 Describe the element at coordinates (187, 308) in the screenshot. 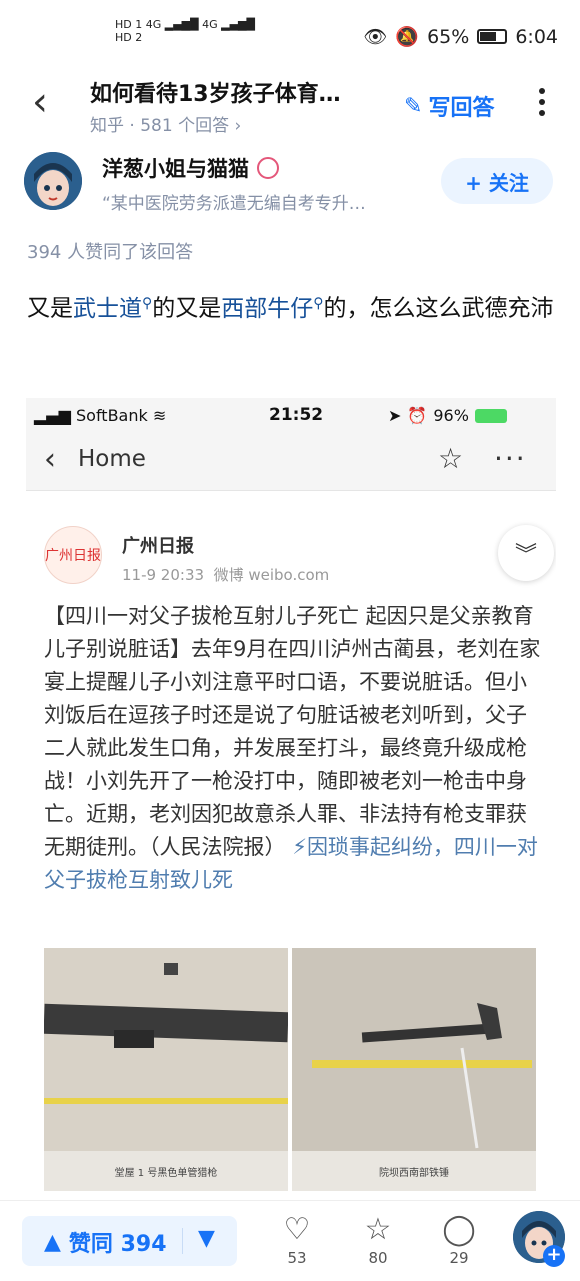

I see `answer-text-part: 的又是` at that location.